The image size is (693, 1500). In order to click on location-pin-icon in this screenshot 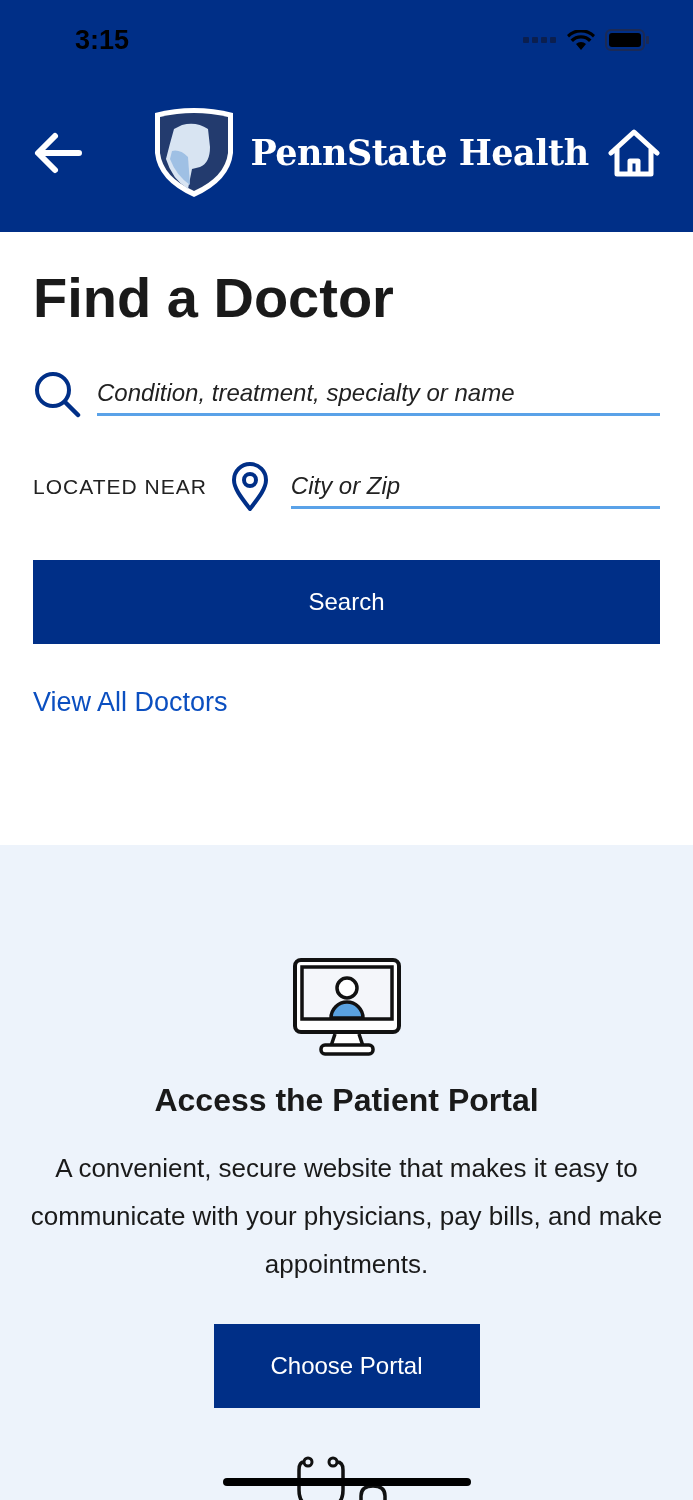, I will do `click(249, 487)`.